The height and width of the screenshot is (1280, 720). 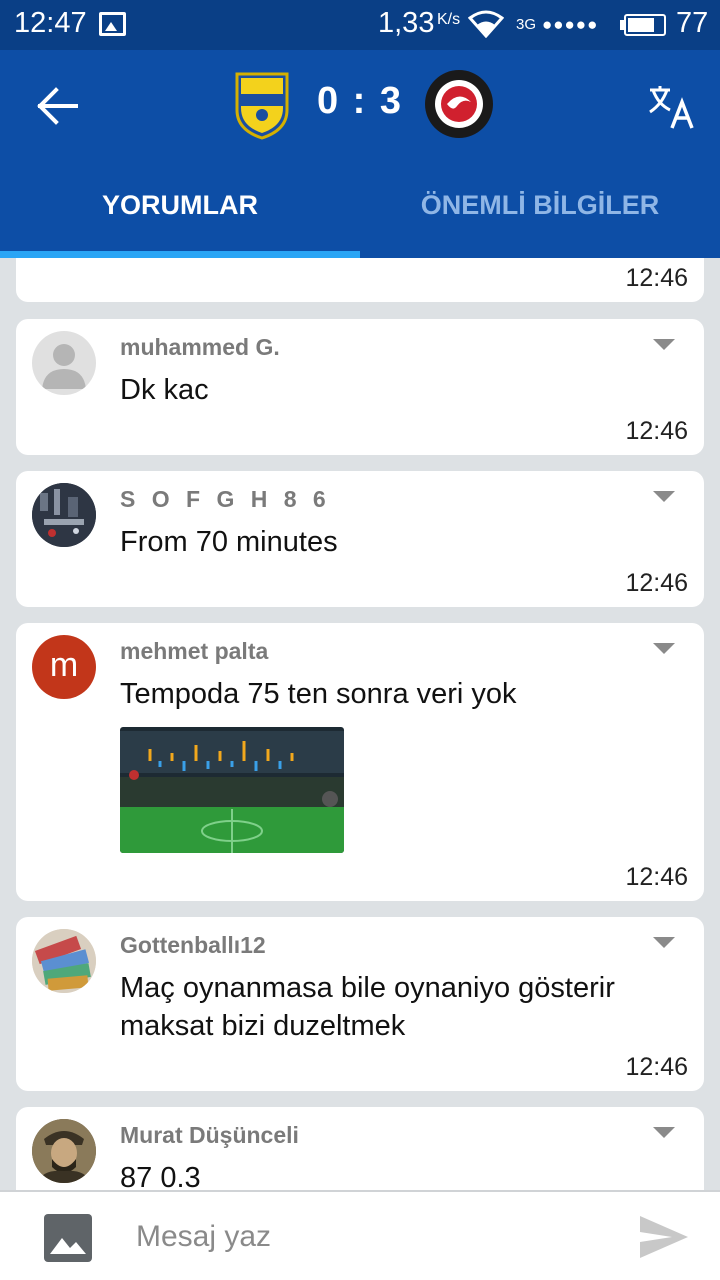 What do you see at coordinates (360, 280) in the screenshot?
I see `comment-card: 12:46` at bounding box center [360, 280].